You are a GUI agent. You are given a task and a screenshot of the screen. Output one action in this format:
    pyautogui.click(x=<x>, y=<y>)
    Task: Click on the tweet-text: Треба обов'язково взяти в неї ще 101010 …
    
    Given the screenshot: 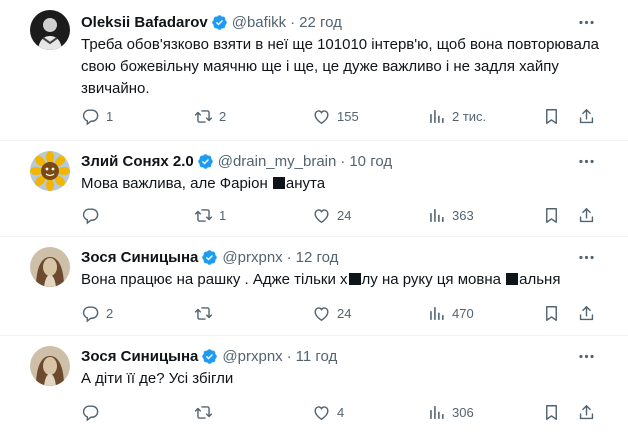 What is the action you would take?
    pyautogui.click(x=340, y=66)
    